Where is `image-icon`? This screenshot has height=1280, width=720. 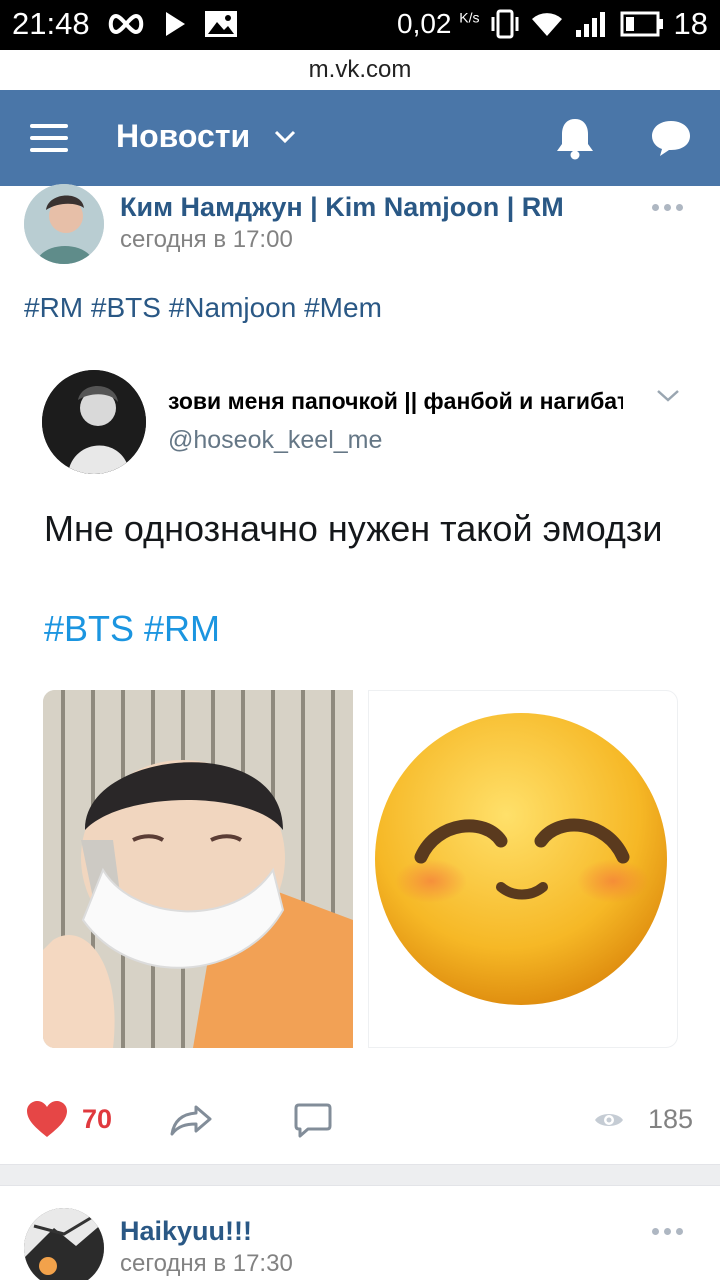 image-icon is located at coordinates (221, 24).